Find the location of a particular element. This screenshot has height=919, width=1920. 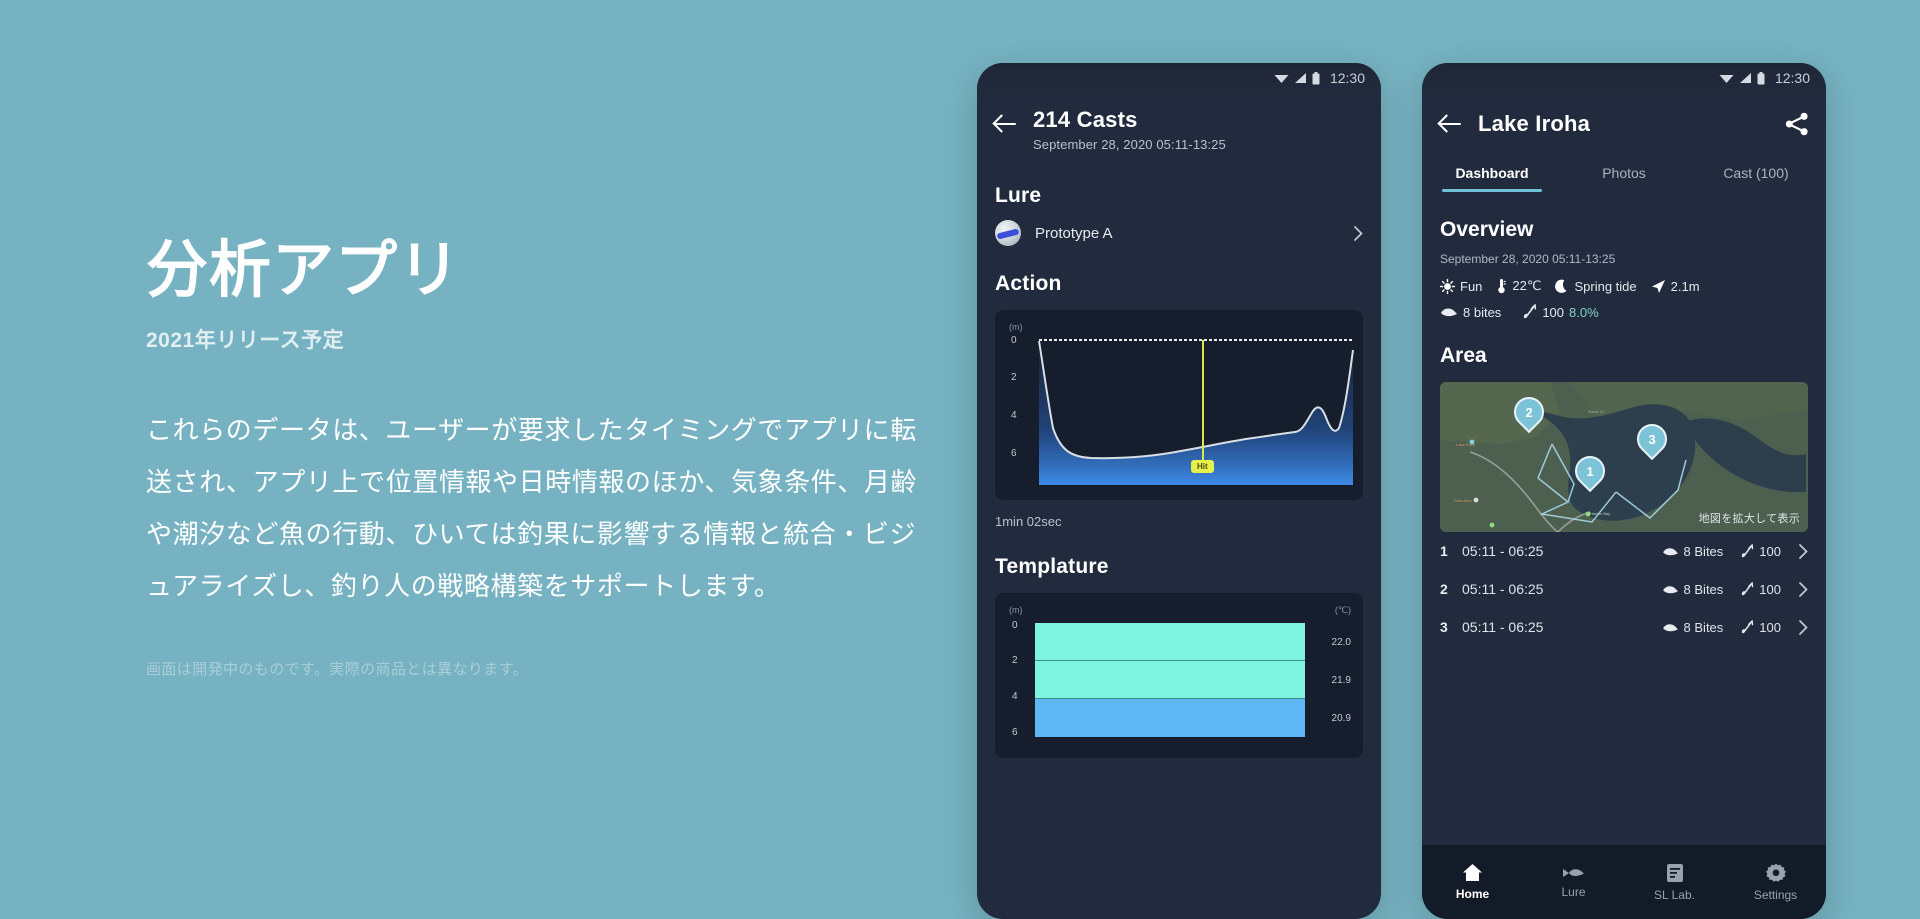

disclaimer-text: 画面は開発中のものです。実際の商品とは異なります。 is located at coordinates (337, 669).